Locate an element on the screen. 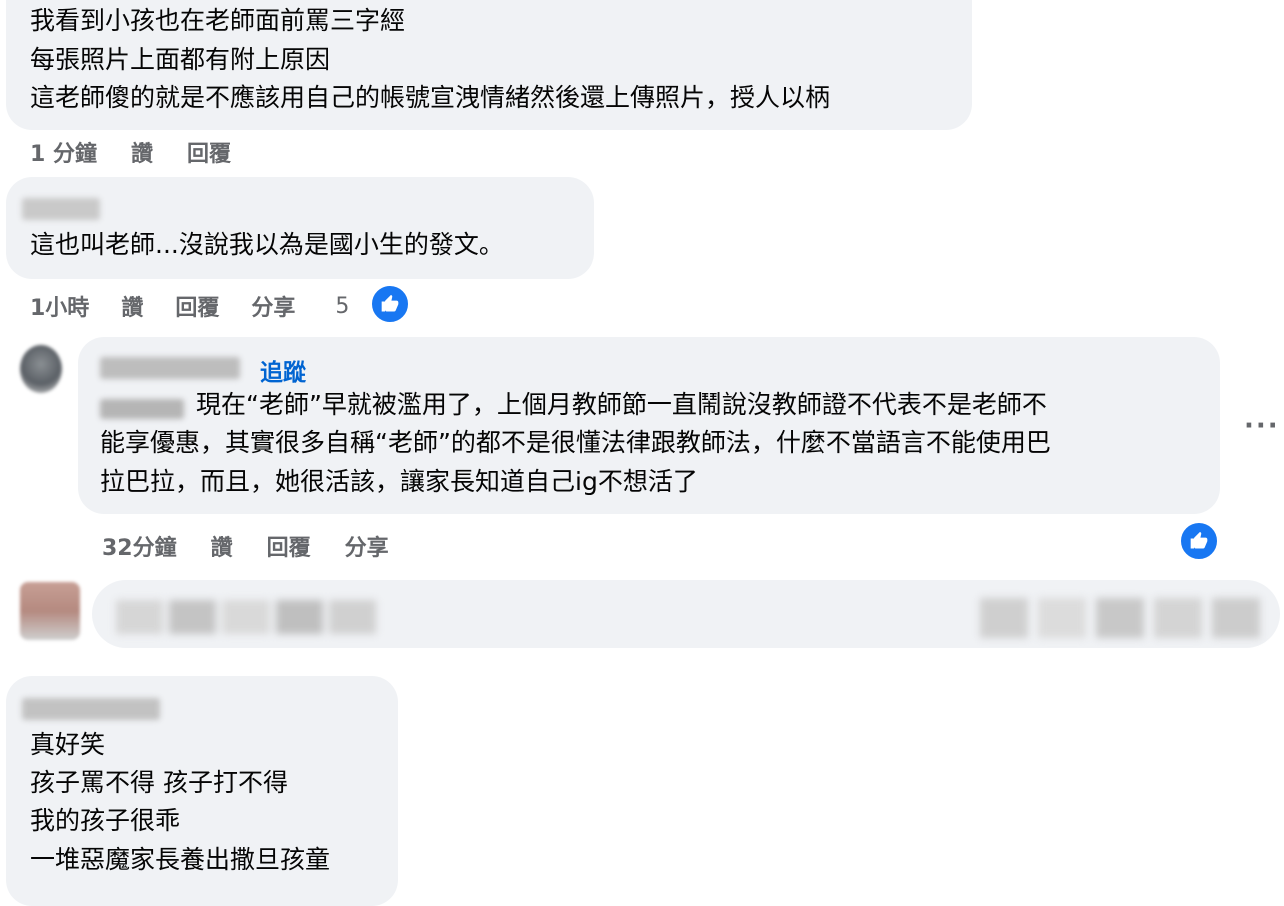  comment-3-line-2: 能享優惠，其實很多自稱“老師”的都不是很懂法律跟教師法，什麼不當語言不能使用巴 is located at coordinates (575, 442).